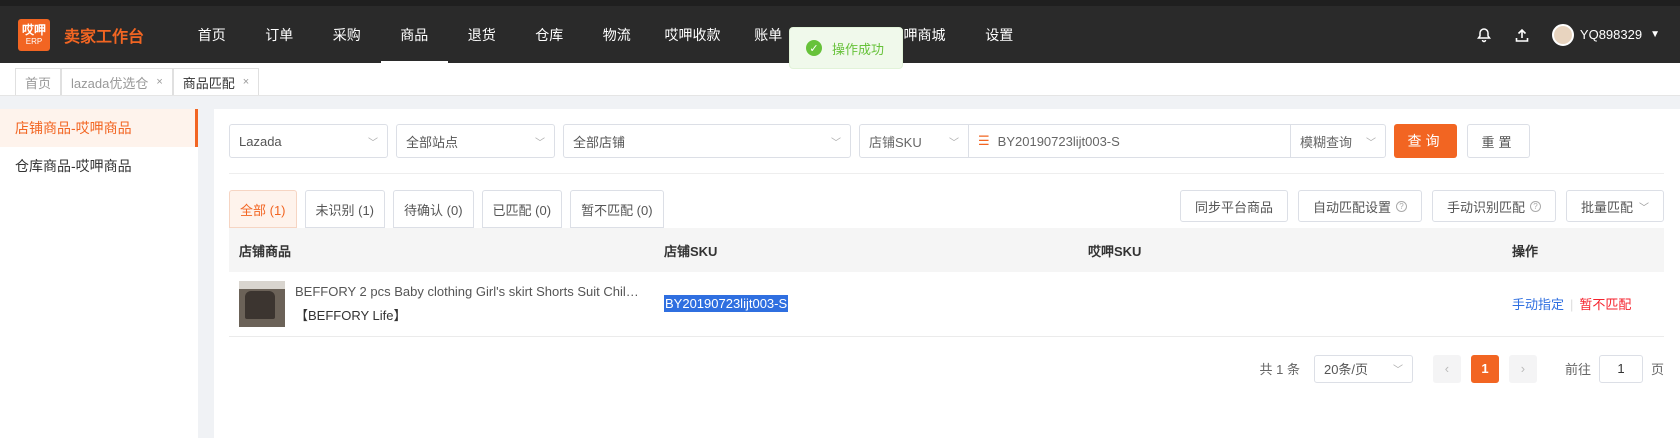 The image size is (1680, 438). I want to click on upload-icon, so click(1522, 35).